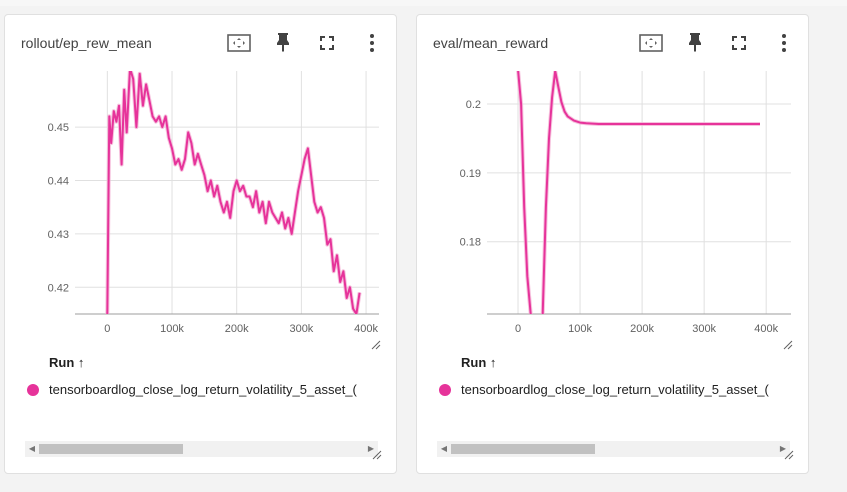 Image resolution: width=847 pixels, height=492 pixels. What do you see at coordinates (58, 128) in the screenshot?
I see `y-tick-label: 0.45` at bounding box center [58, 128].